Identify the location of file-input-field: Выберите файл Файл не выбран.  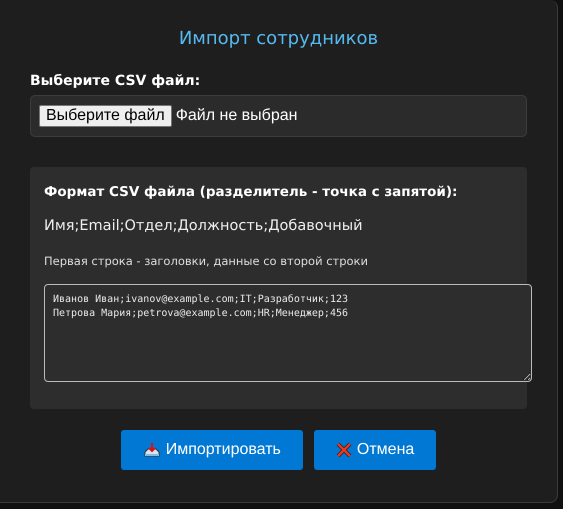
(278, 116).